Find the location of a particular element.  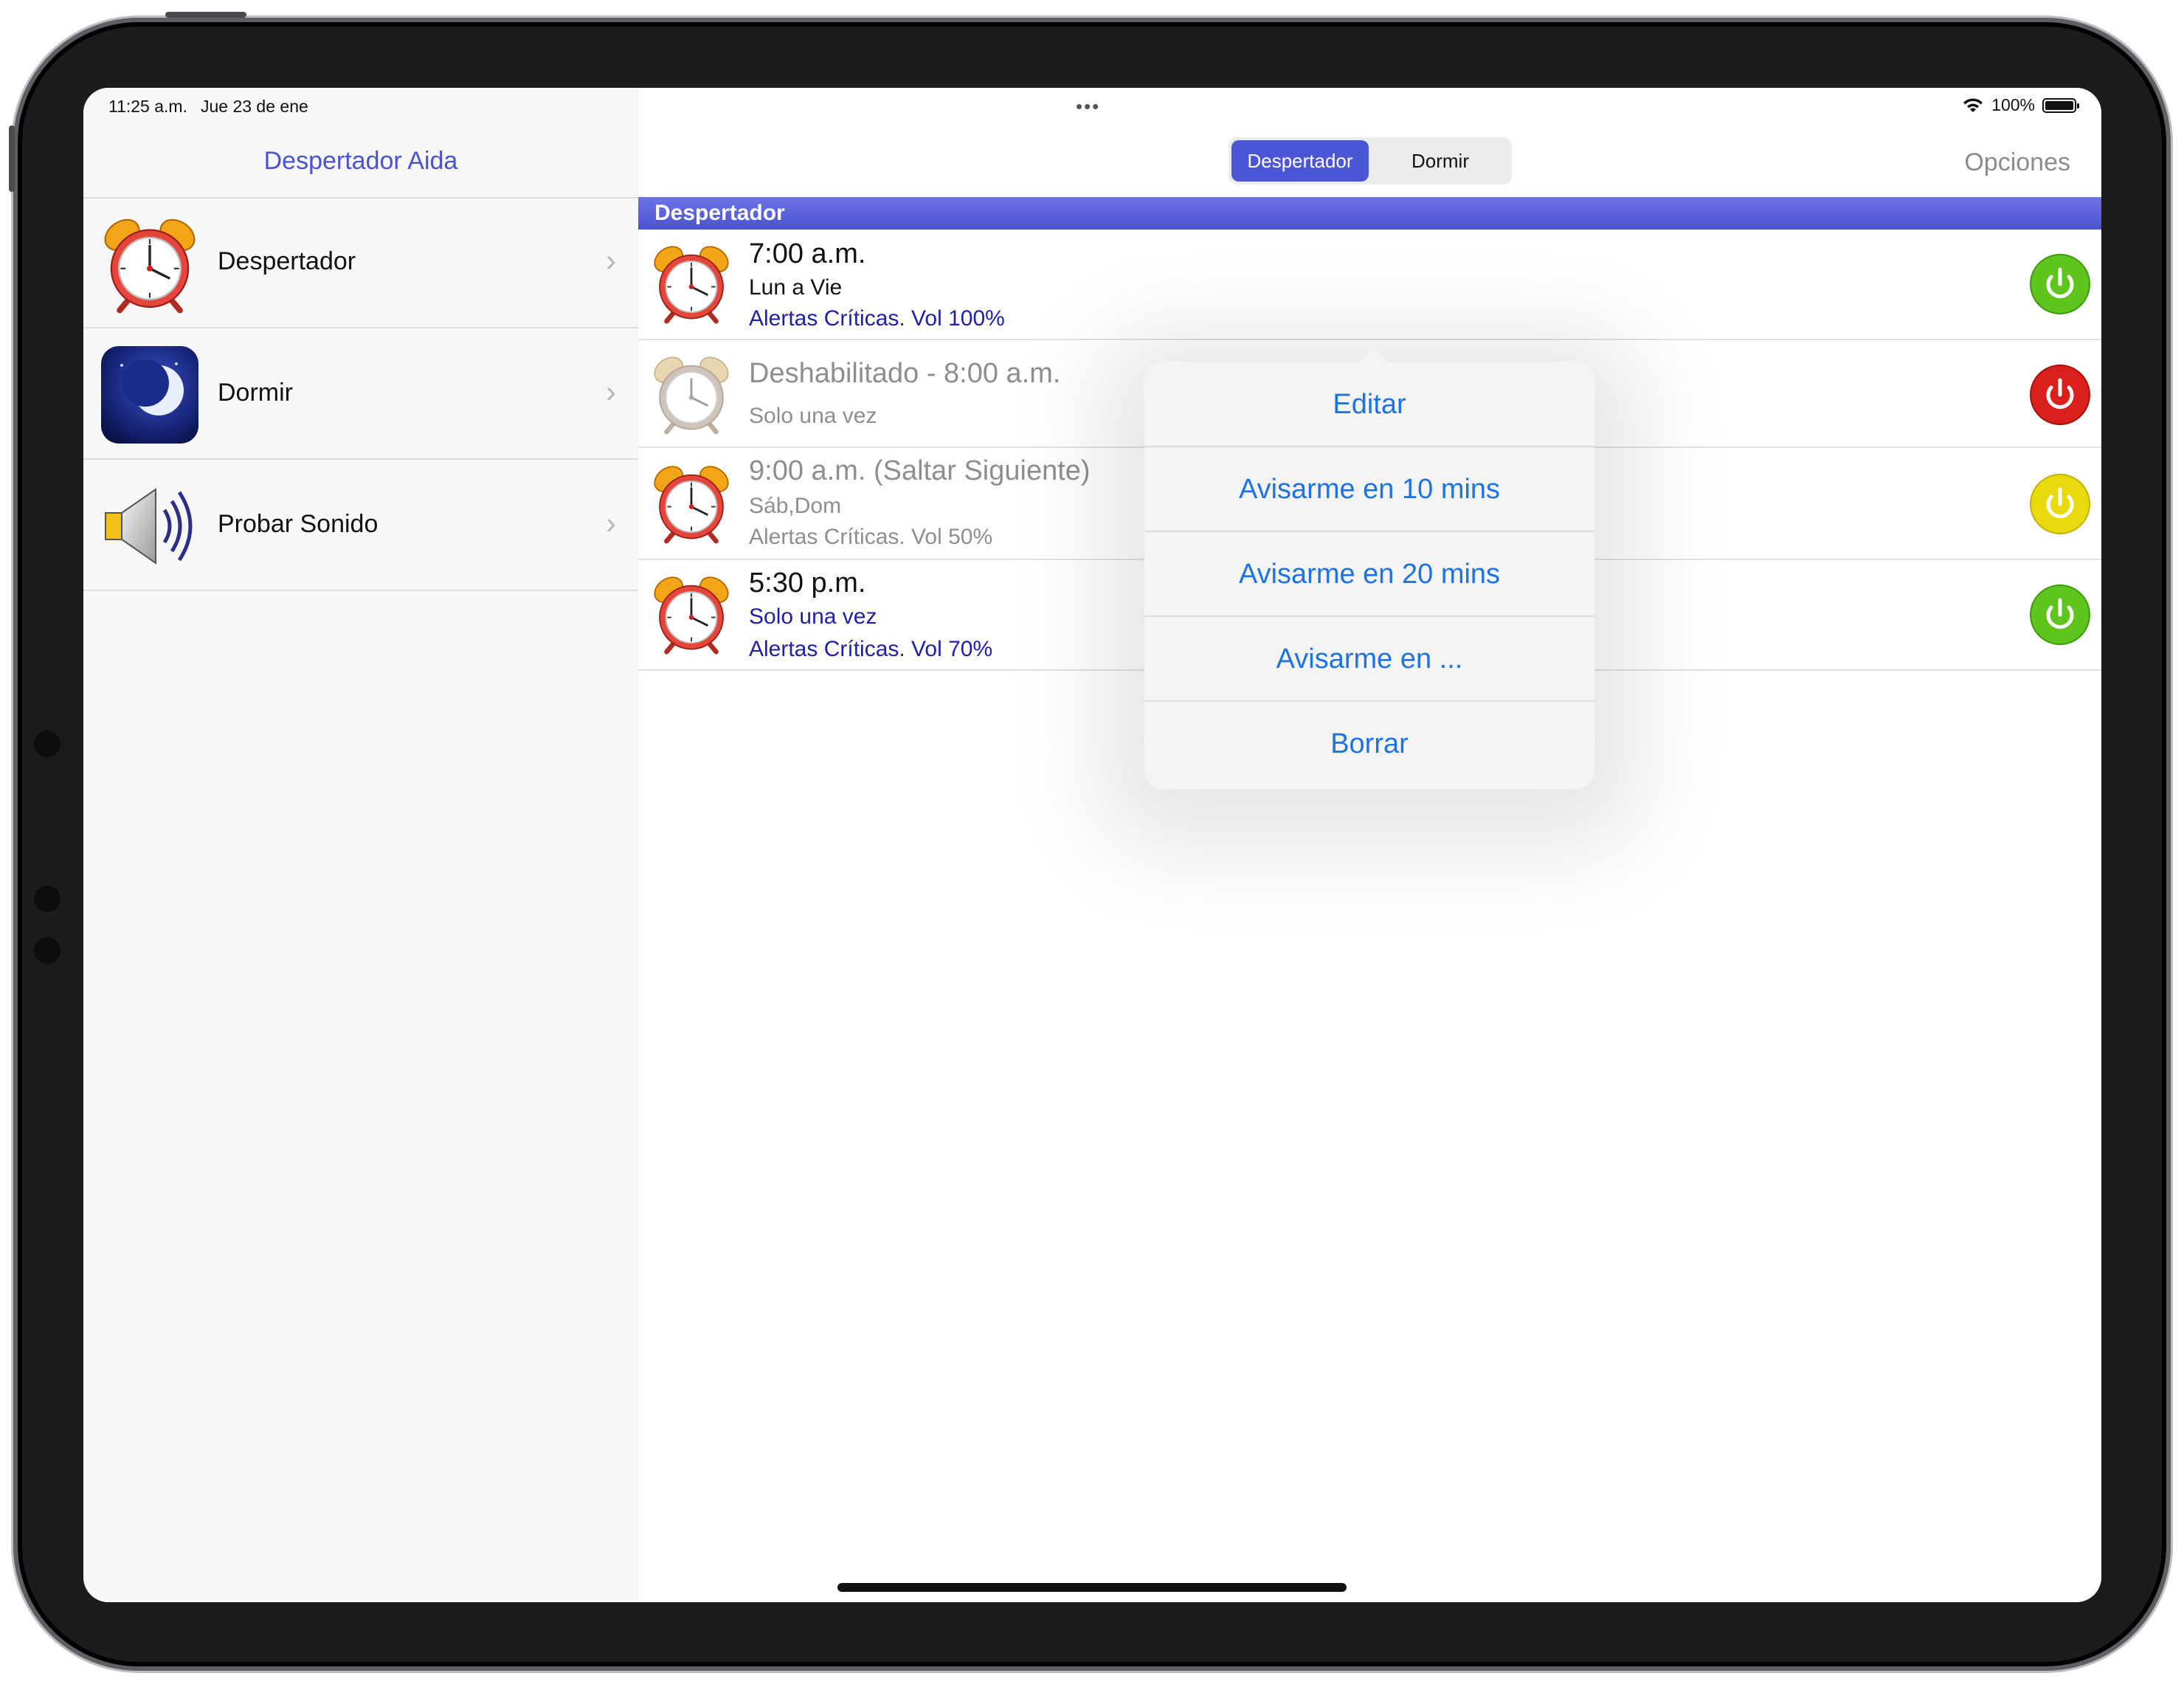

segment-dormir: Dormir is located at coordinates (1440, 161).